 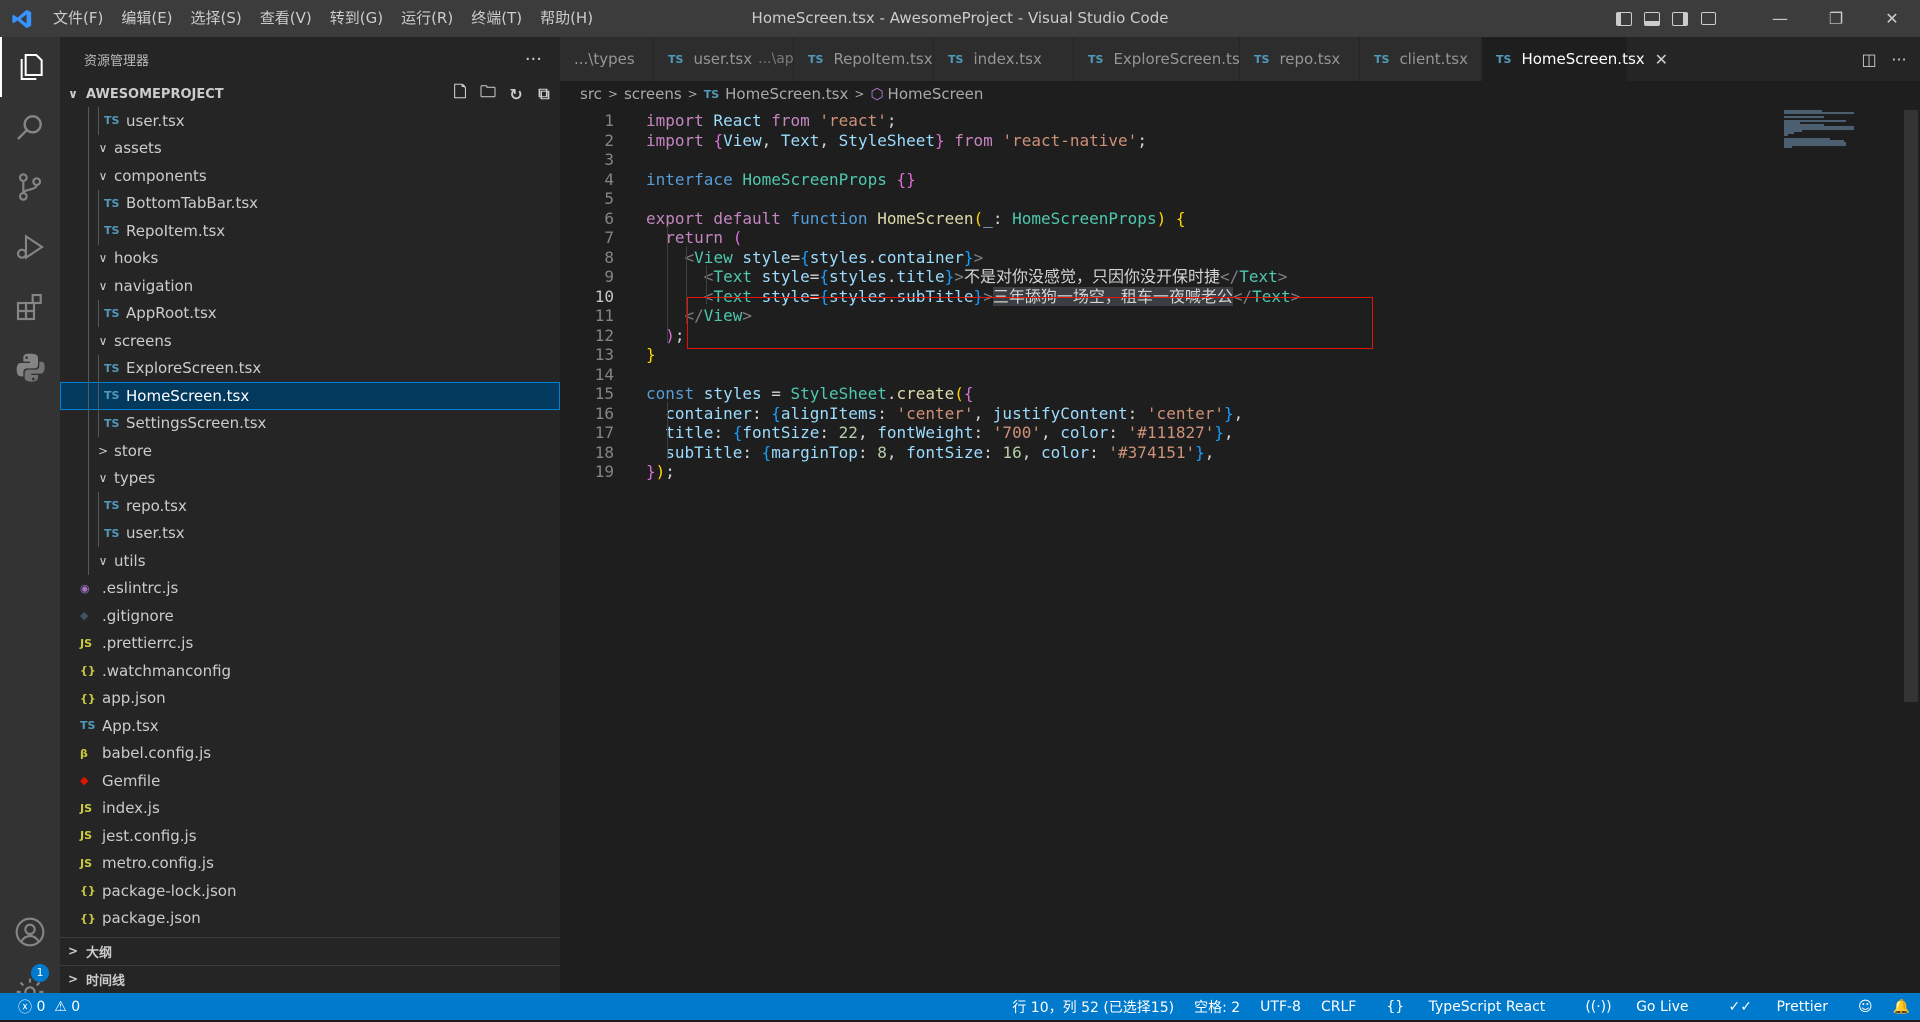 I want to click on tree-file: JS metro.config.js, so click(x=310, y=864).